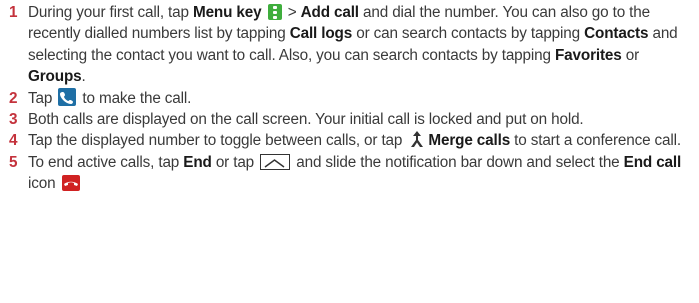 The height and width of the screenshot is (303, 699). I want to click on step-text: or can search contacts by tapping, so click(468, 34).